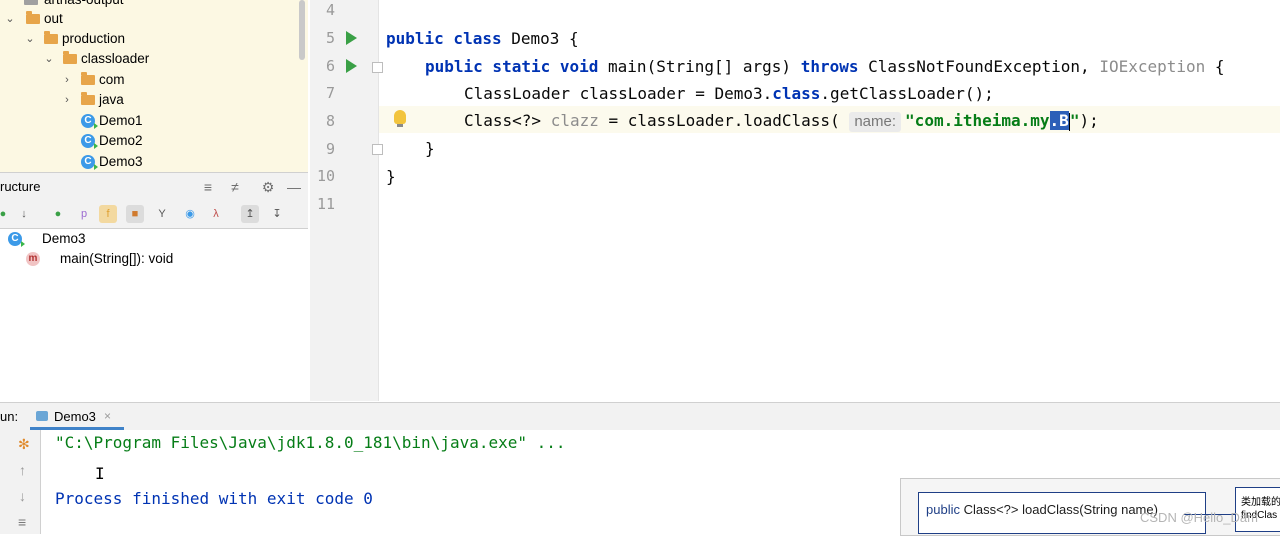 The image size is (1280, 536). What do you see at coordinates (162, 214) in the screenshot?
I see `show-lambdas-filter-icon: Y` at bounding box center [162, 214].